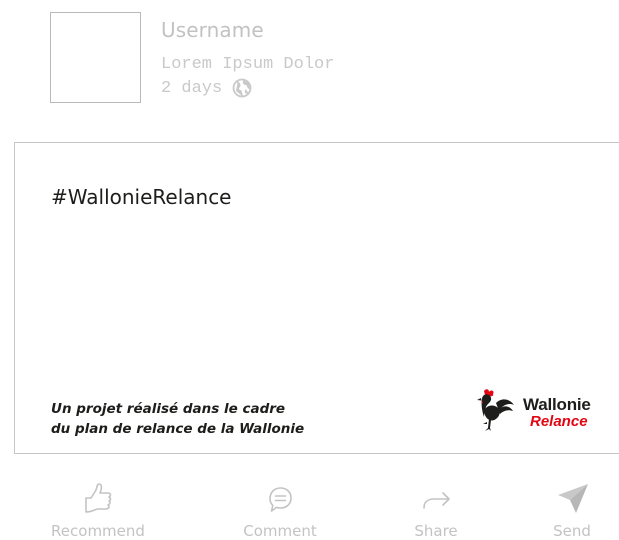 The image size is (619, 540). What do you see at coordinates (98, 531) in the screenshot?
I see `recommend-label: Recommend` at bounding box center [98, 531].